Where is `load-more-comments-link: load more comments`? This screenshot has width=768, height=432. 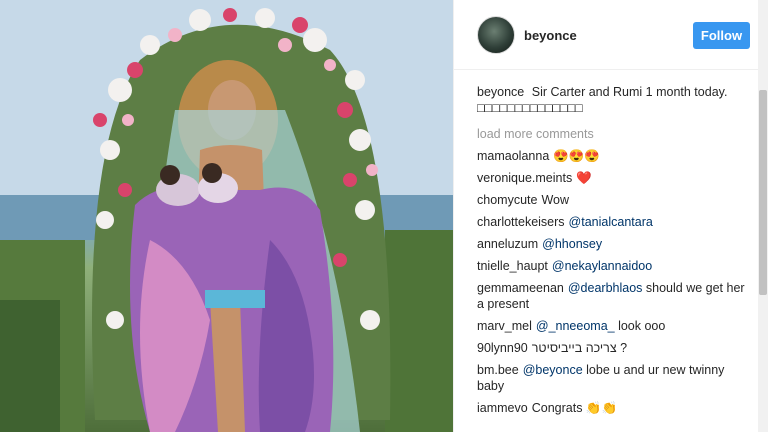 load-more-comments-link: load more comments is located at coordinates (612, 134).